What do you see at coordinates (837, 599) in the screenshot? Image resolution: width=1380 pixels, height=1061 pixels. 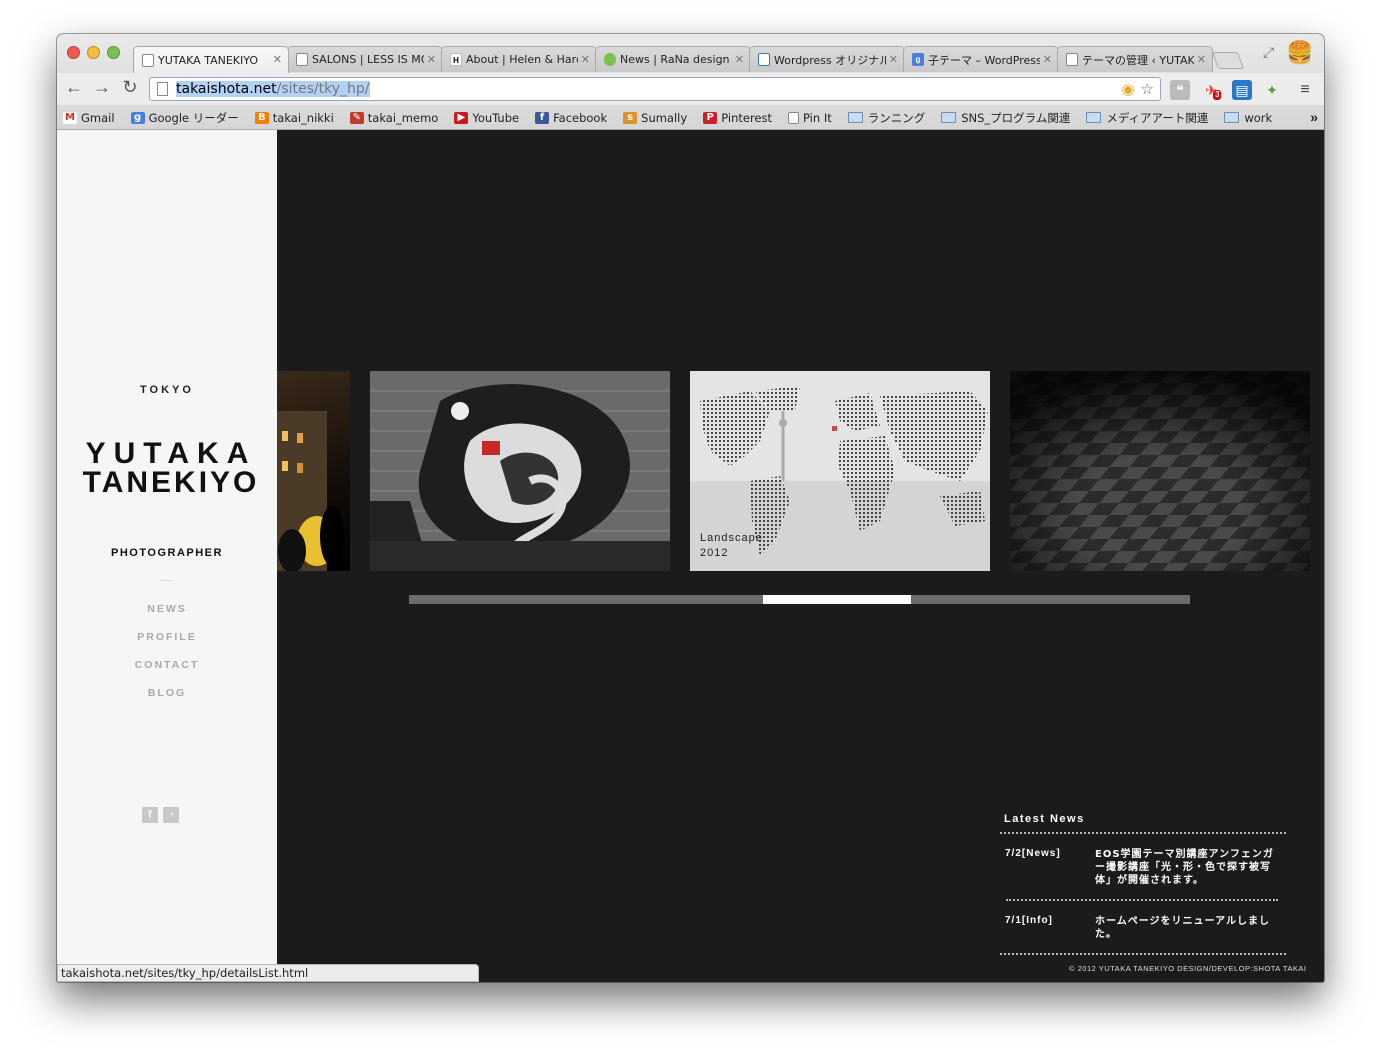 I see `carousel-scrollbar-thumb` at bounding box center [837, 599].